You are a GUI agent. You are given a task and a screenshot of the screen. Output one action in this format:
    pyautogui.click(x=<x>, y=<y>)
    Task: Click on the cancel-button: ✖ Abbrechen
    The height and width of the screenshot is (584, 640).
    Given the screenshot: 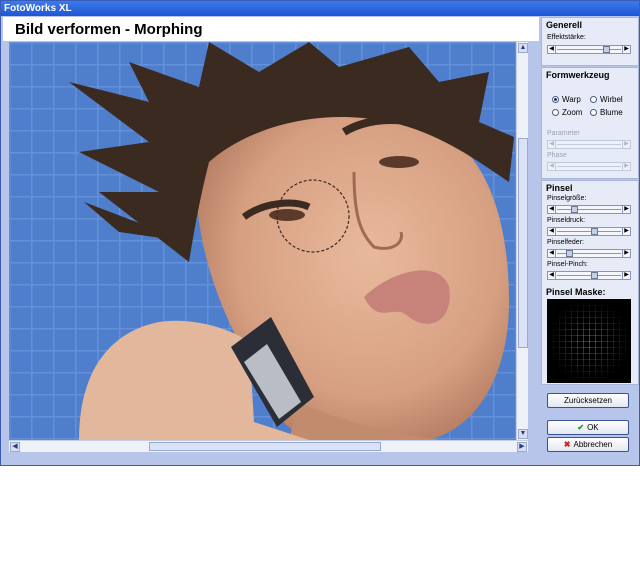 What is the action you would take?
    pyautogui.click(x=588, y=444)
    